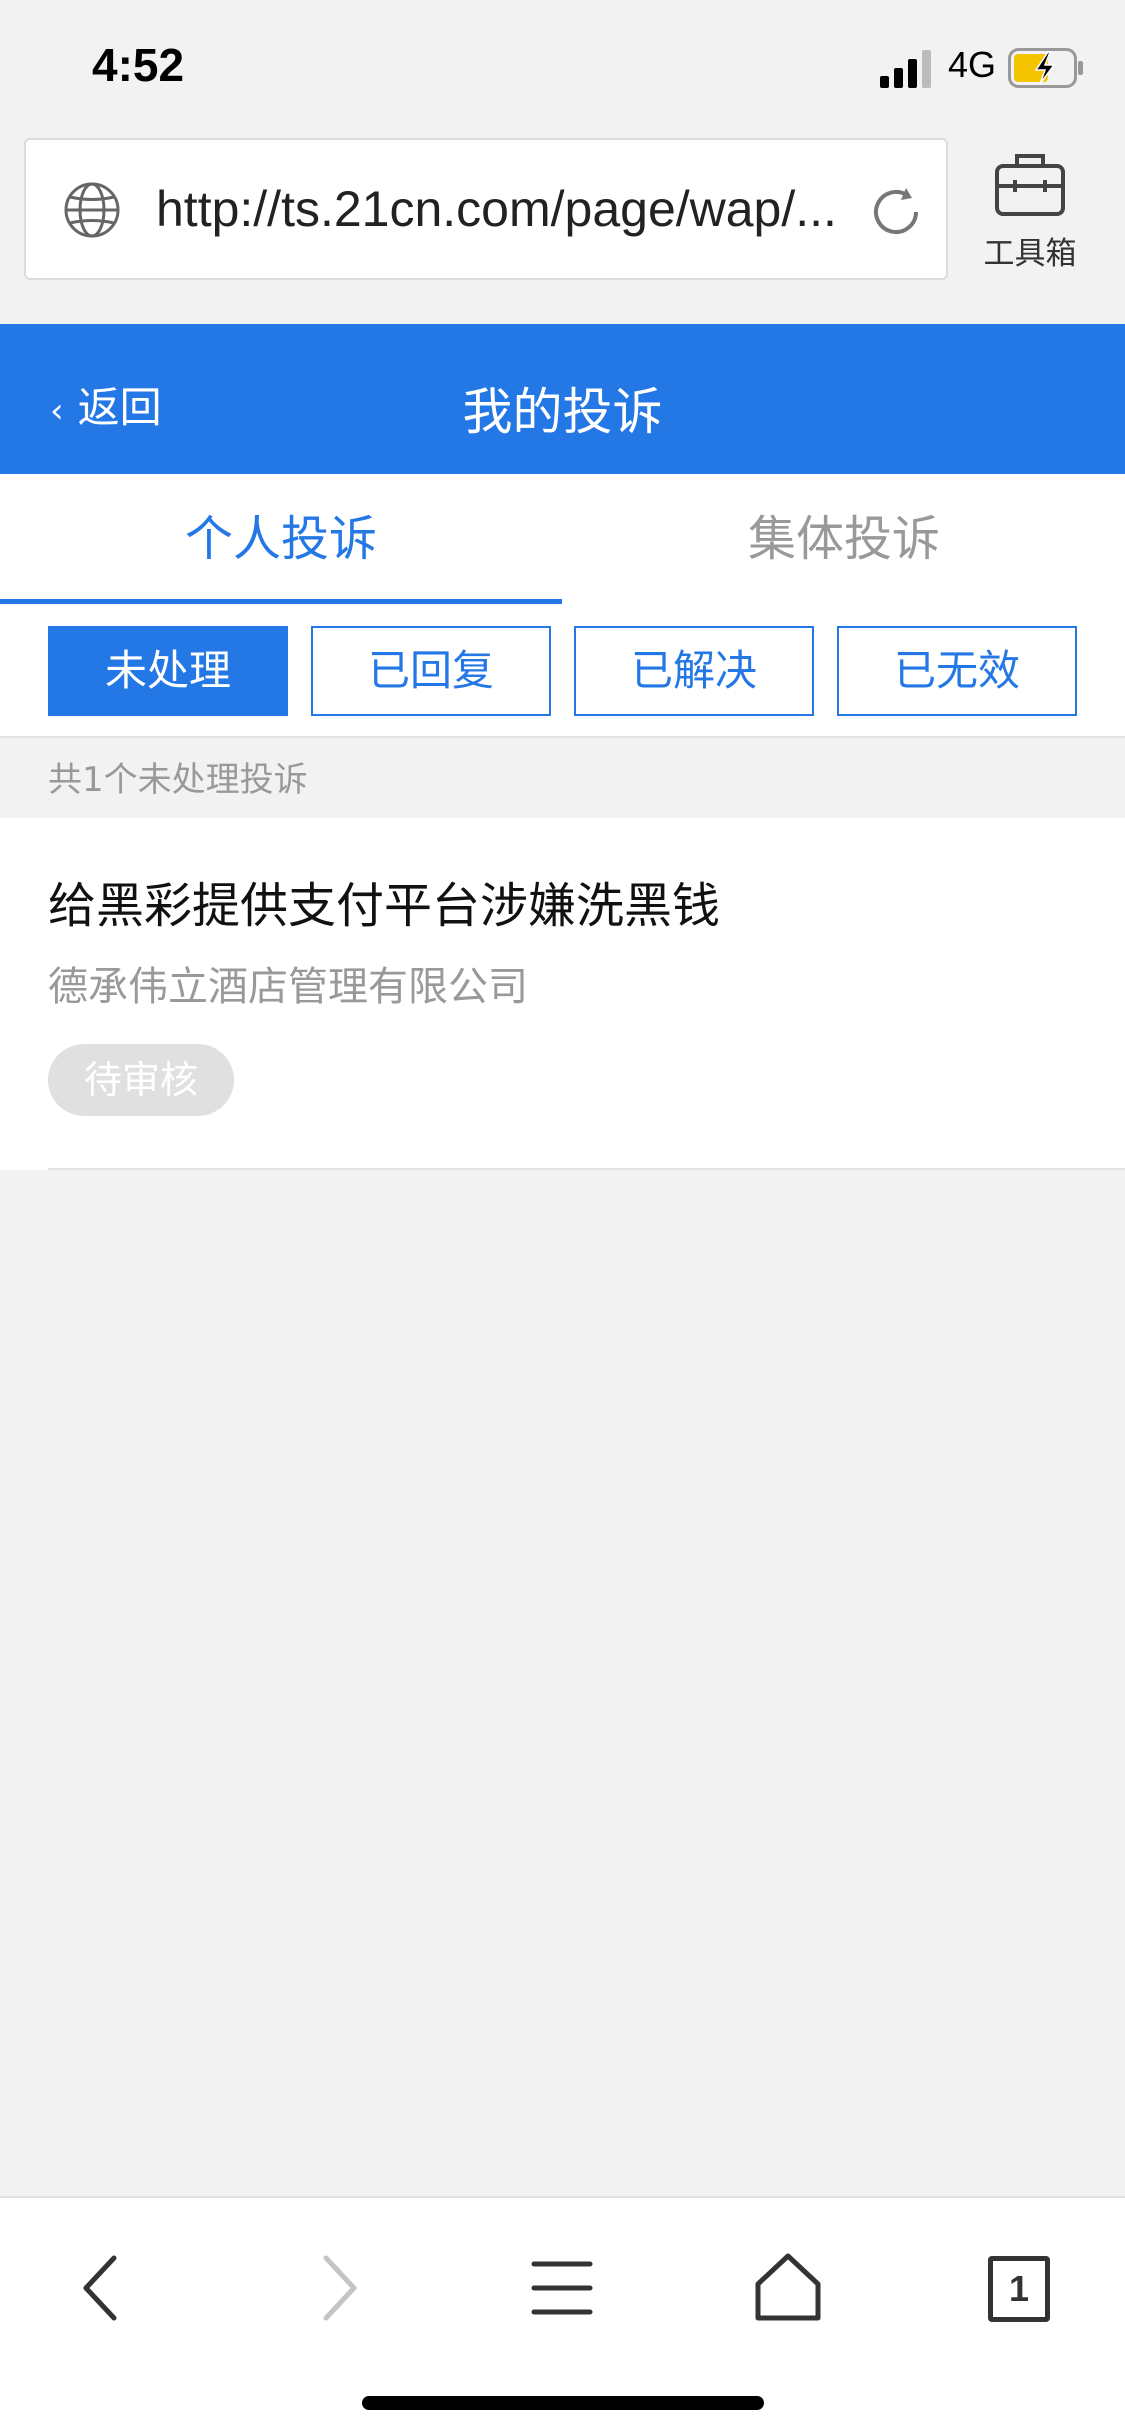 The height and width of the screenshot is (2436, 1125). I want to click on forward-arrow-icon, so click(336, 2288).